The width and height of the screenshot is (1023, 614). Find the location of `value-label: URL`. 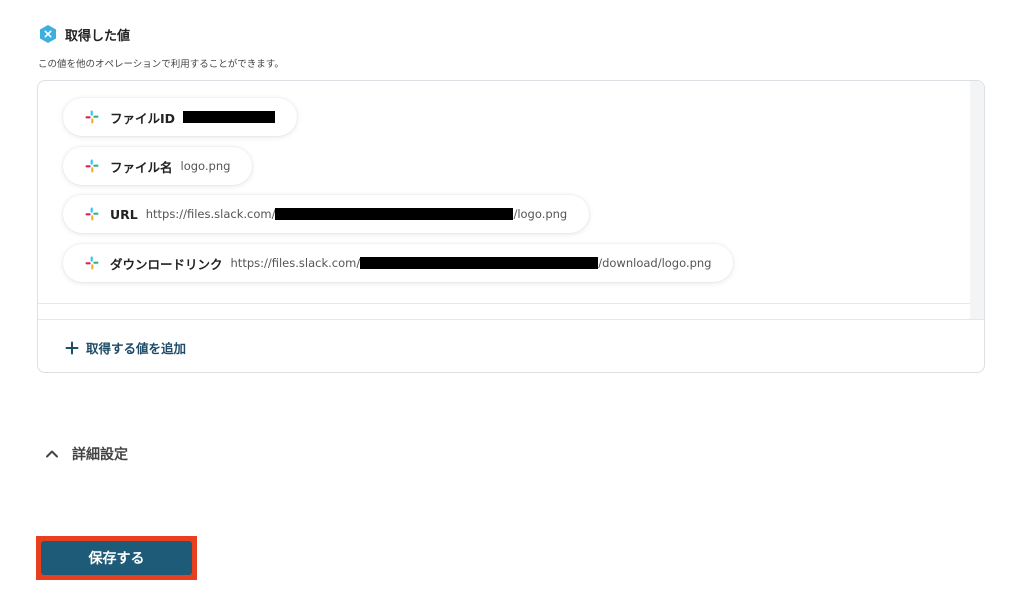

value-label: URL is located at coordinates (124, 214).